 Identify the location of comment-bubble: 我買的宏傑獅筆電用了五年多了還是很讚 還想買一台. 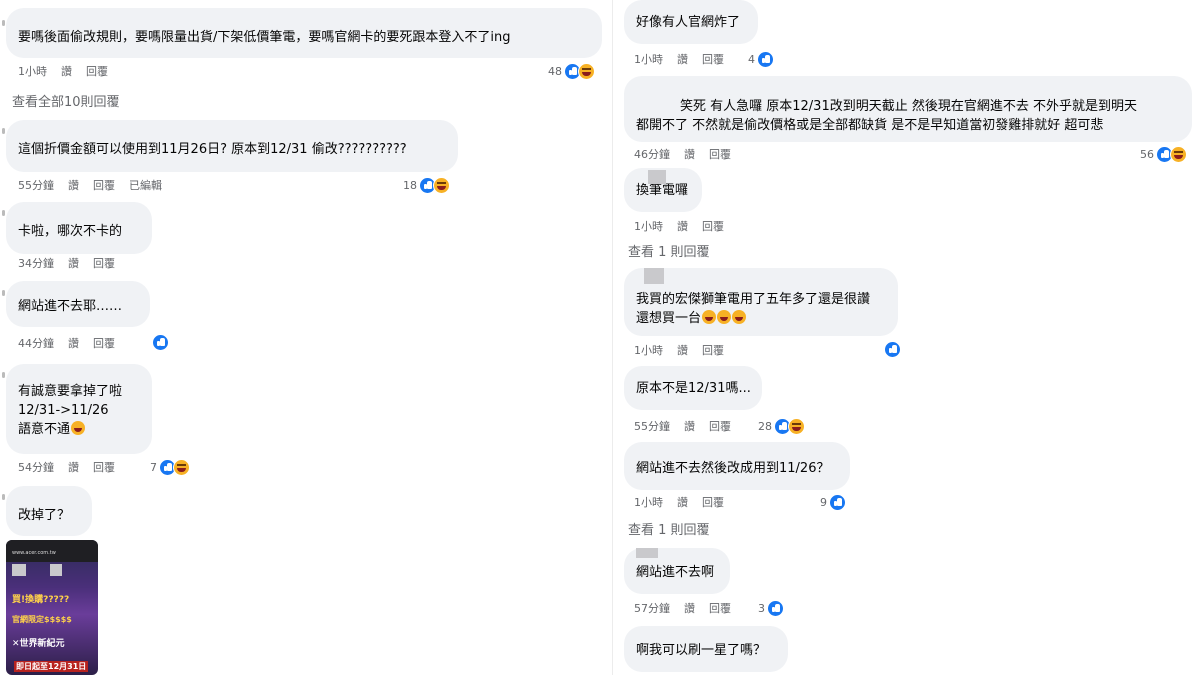
(761, 302).